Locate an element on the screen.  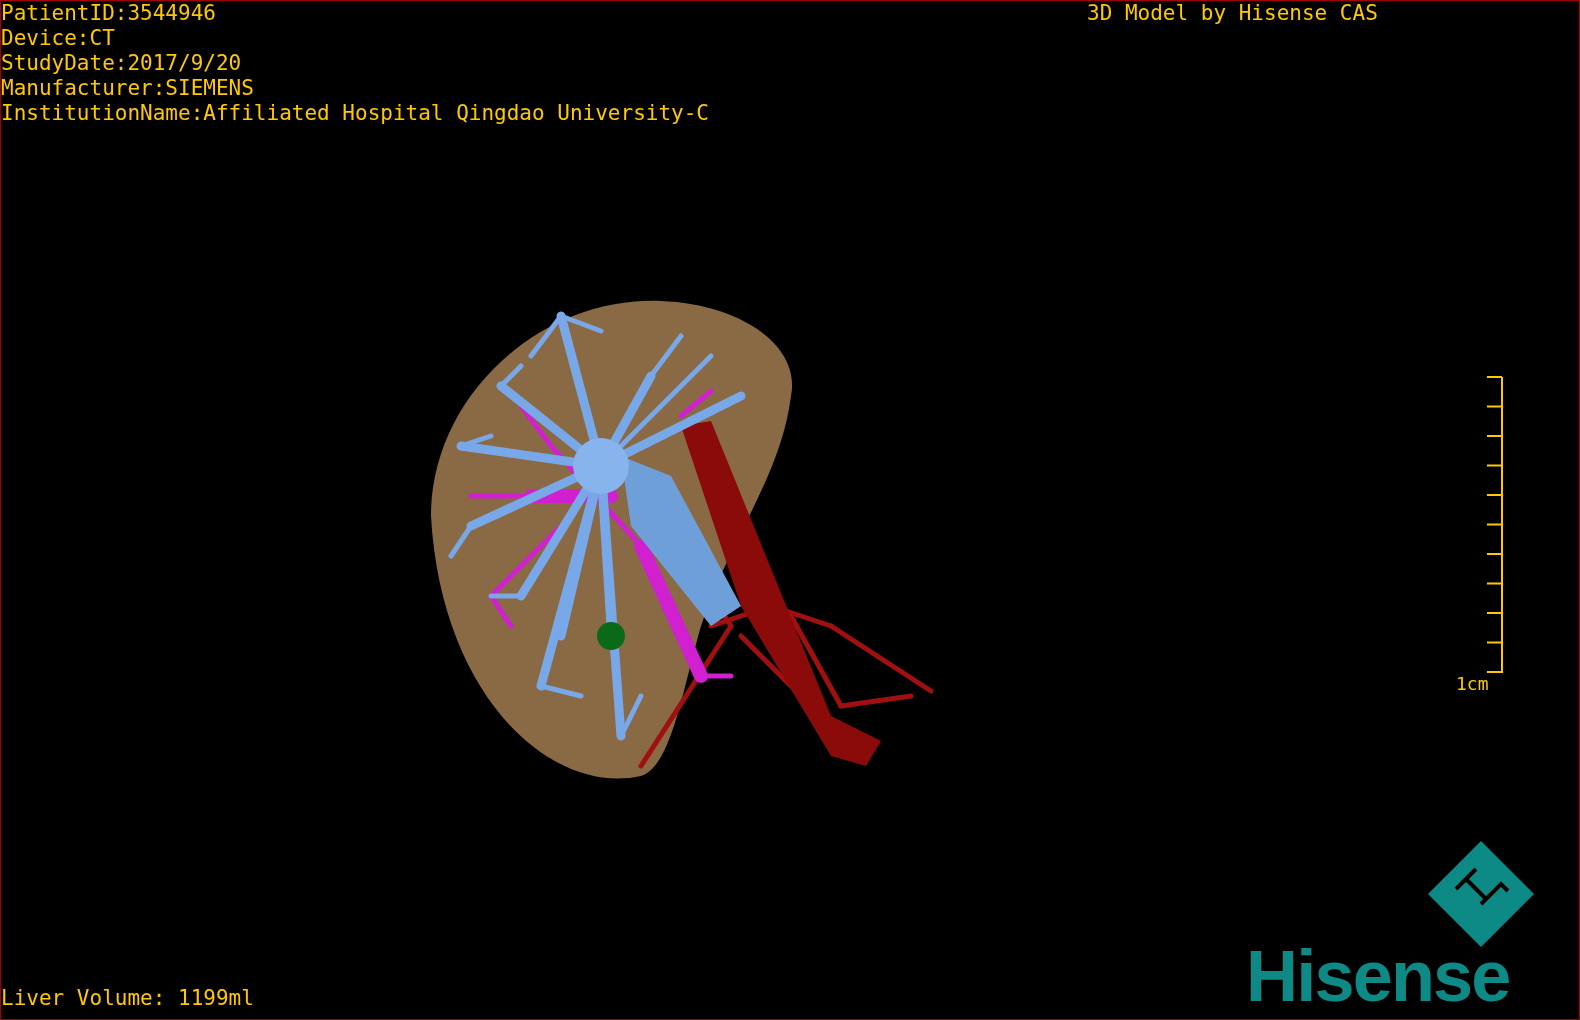
scale-label: 1cm is located at coordinates (1472, 684).